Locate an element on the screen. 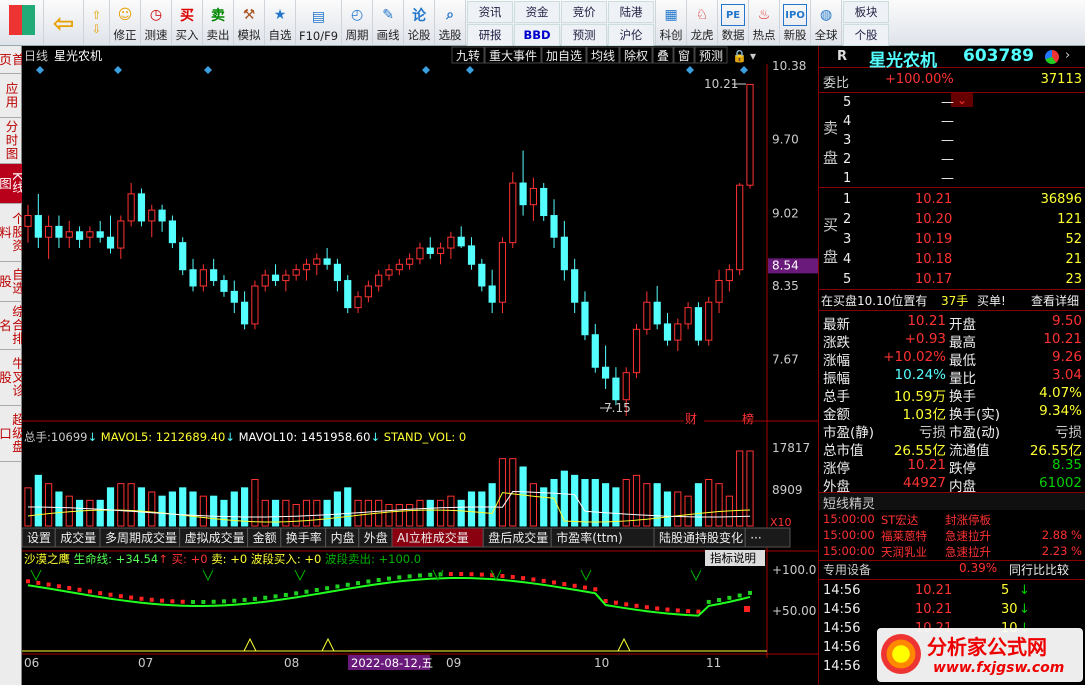  indicator-tab-3: 虚拟成交量 is located at coordinates (215, 537).